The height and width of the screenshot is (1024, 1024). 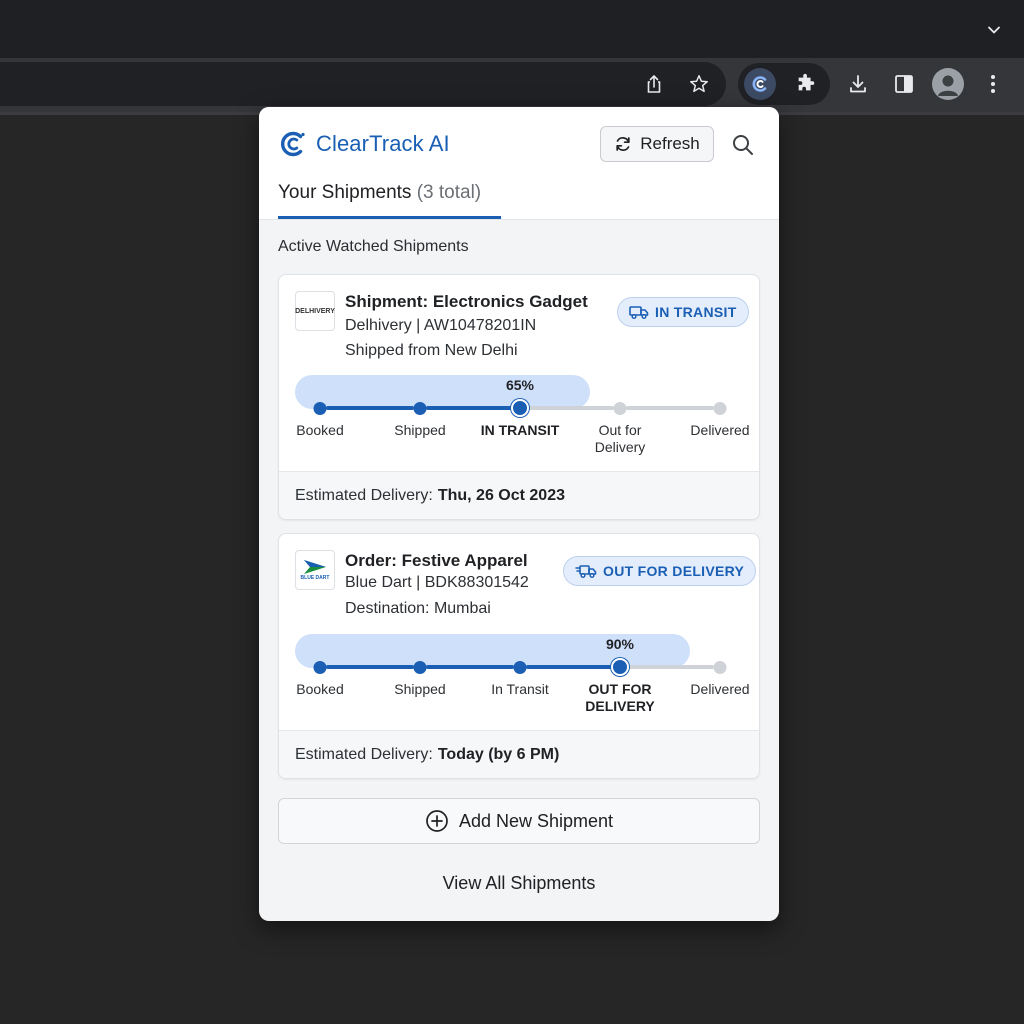 What do you see at coordinates (620, 438) in the screenshot?
I see `step-label: Out for Delivery` at bounding box center [620, 438].